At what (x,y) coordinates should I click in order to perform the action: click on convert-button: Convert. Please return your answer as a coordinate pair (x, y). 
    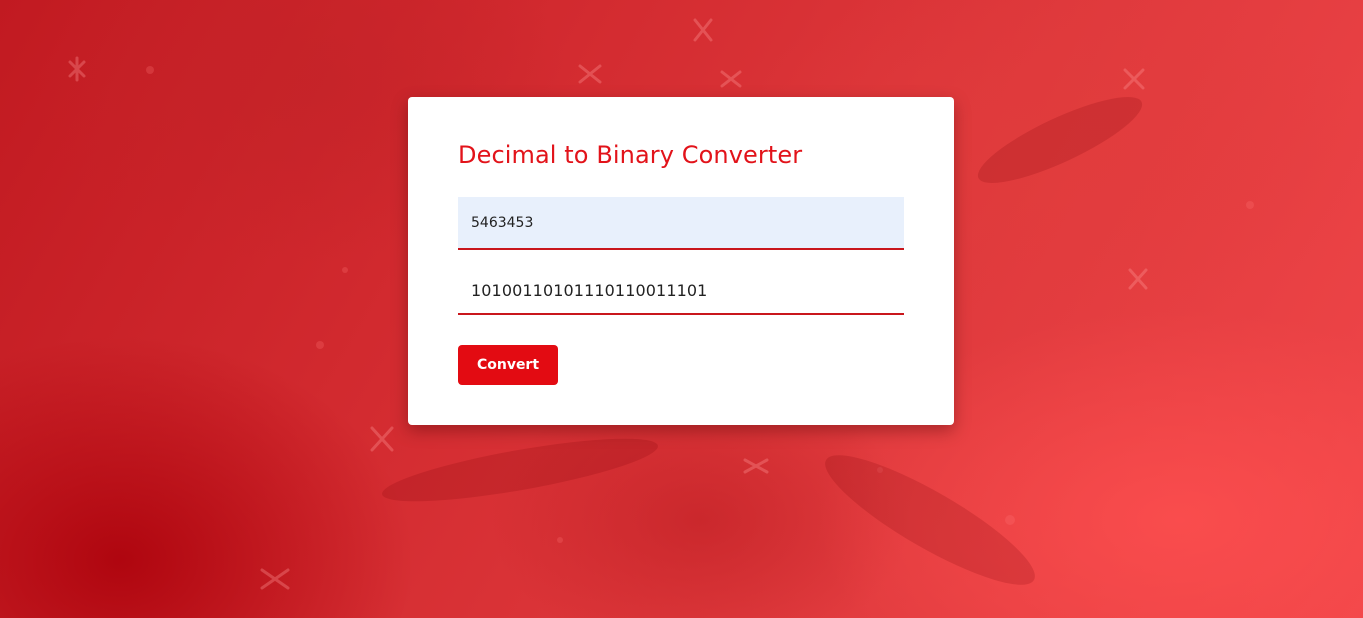
    Looking at the image, I should click on (508, 365).